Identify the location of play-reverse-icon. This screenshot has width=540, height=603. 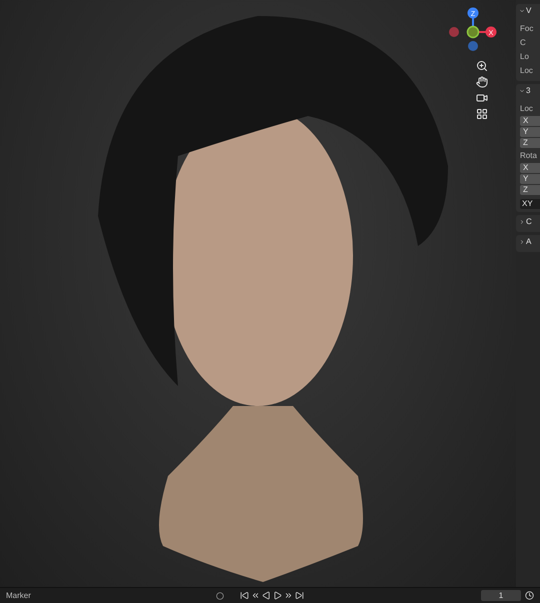
(266, 595).